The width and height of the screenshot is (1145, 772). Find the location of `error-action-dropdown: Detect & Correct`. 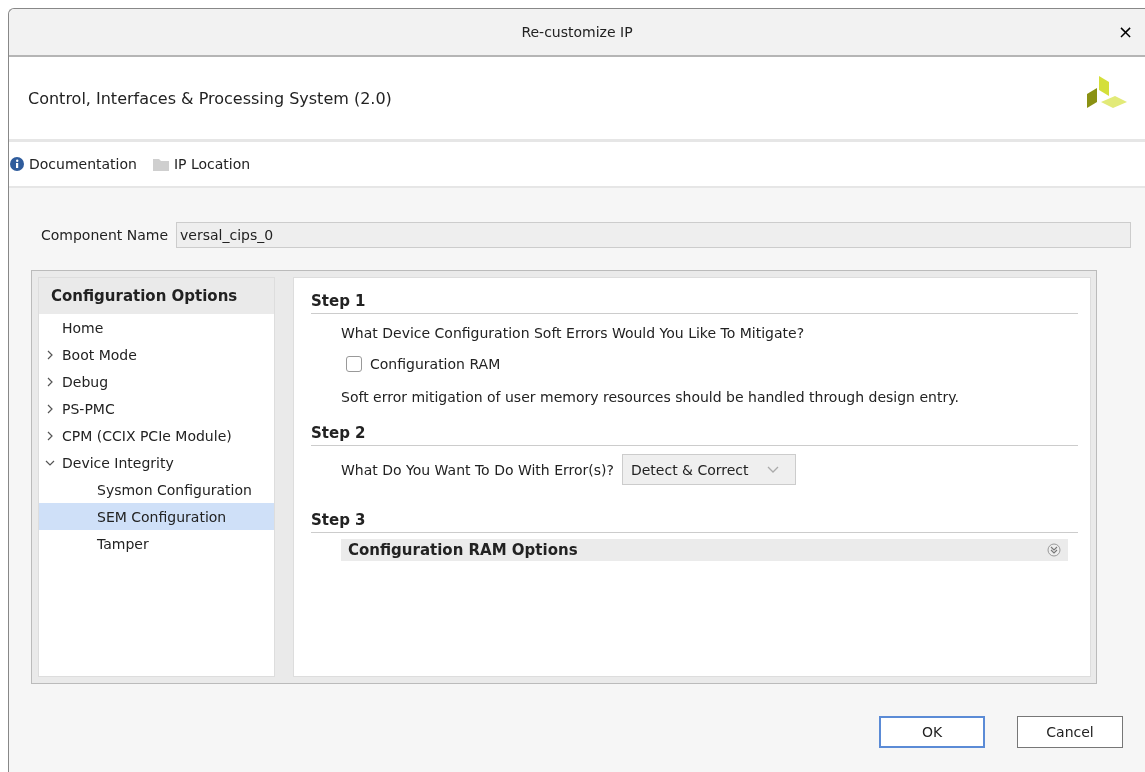

error-action-dropdown: Detect & Correct is located at coordinates (708, 469).